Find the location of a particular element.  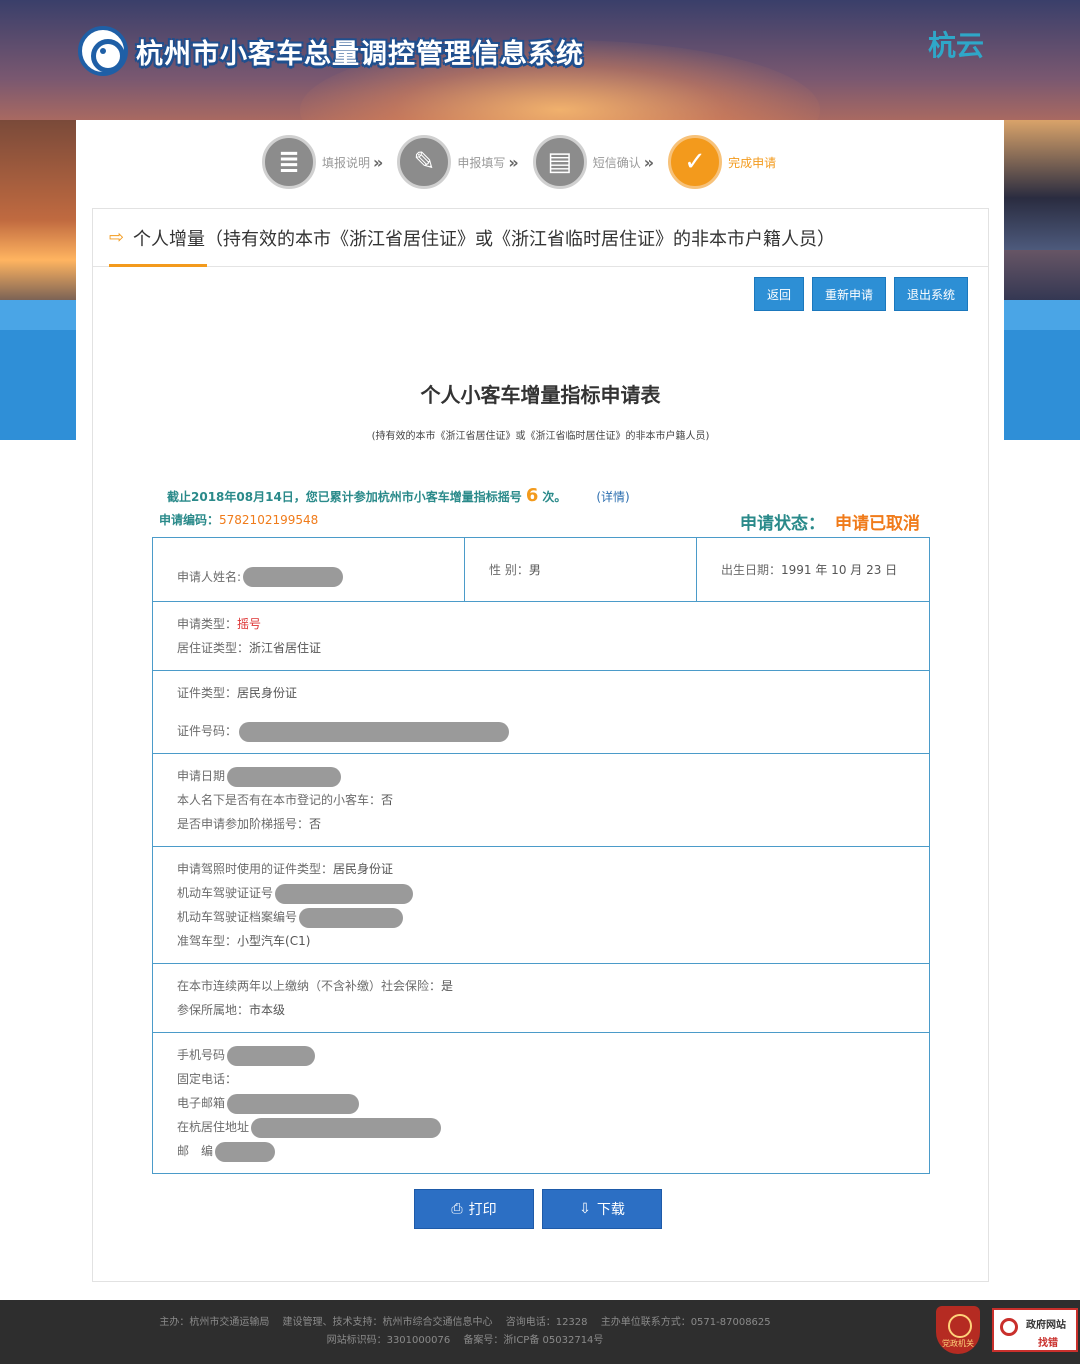

party-govt-badge: 党政机关 is located at coordinates (958, 1330).